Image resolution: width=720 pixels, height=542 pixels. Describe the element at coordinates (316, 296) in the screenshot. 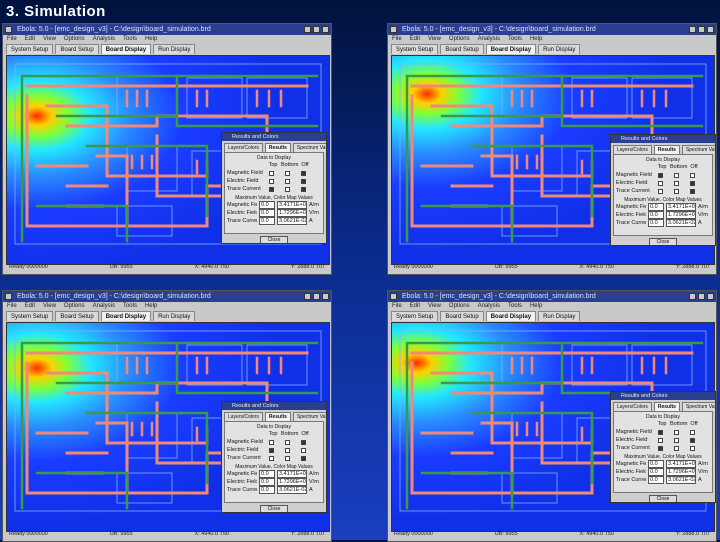

I see `maximize-icon` at that location.